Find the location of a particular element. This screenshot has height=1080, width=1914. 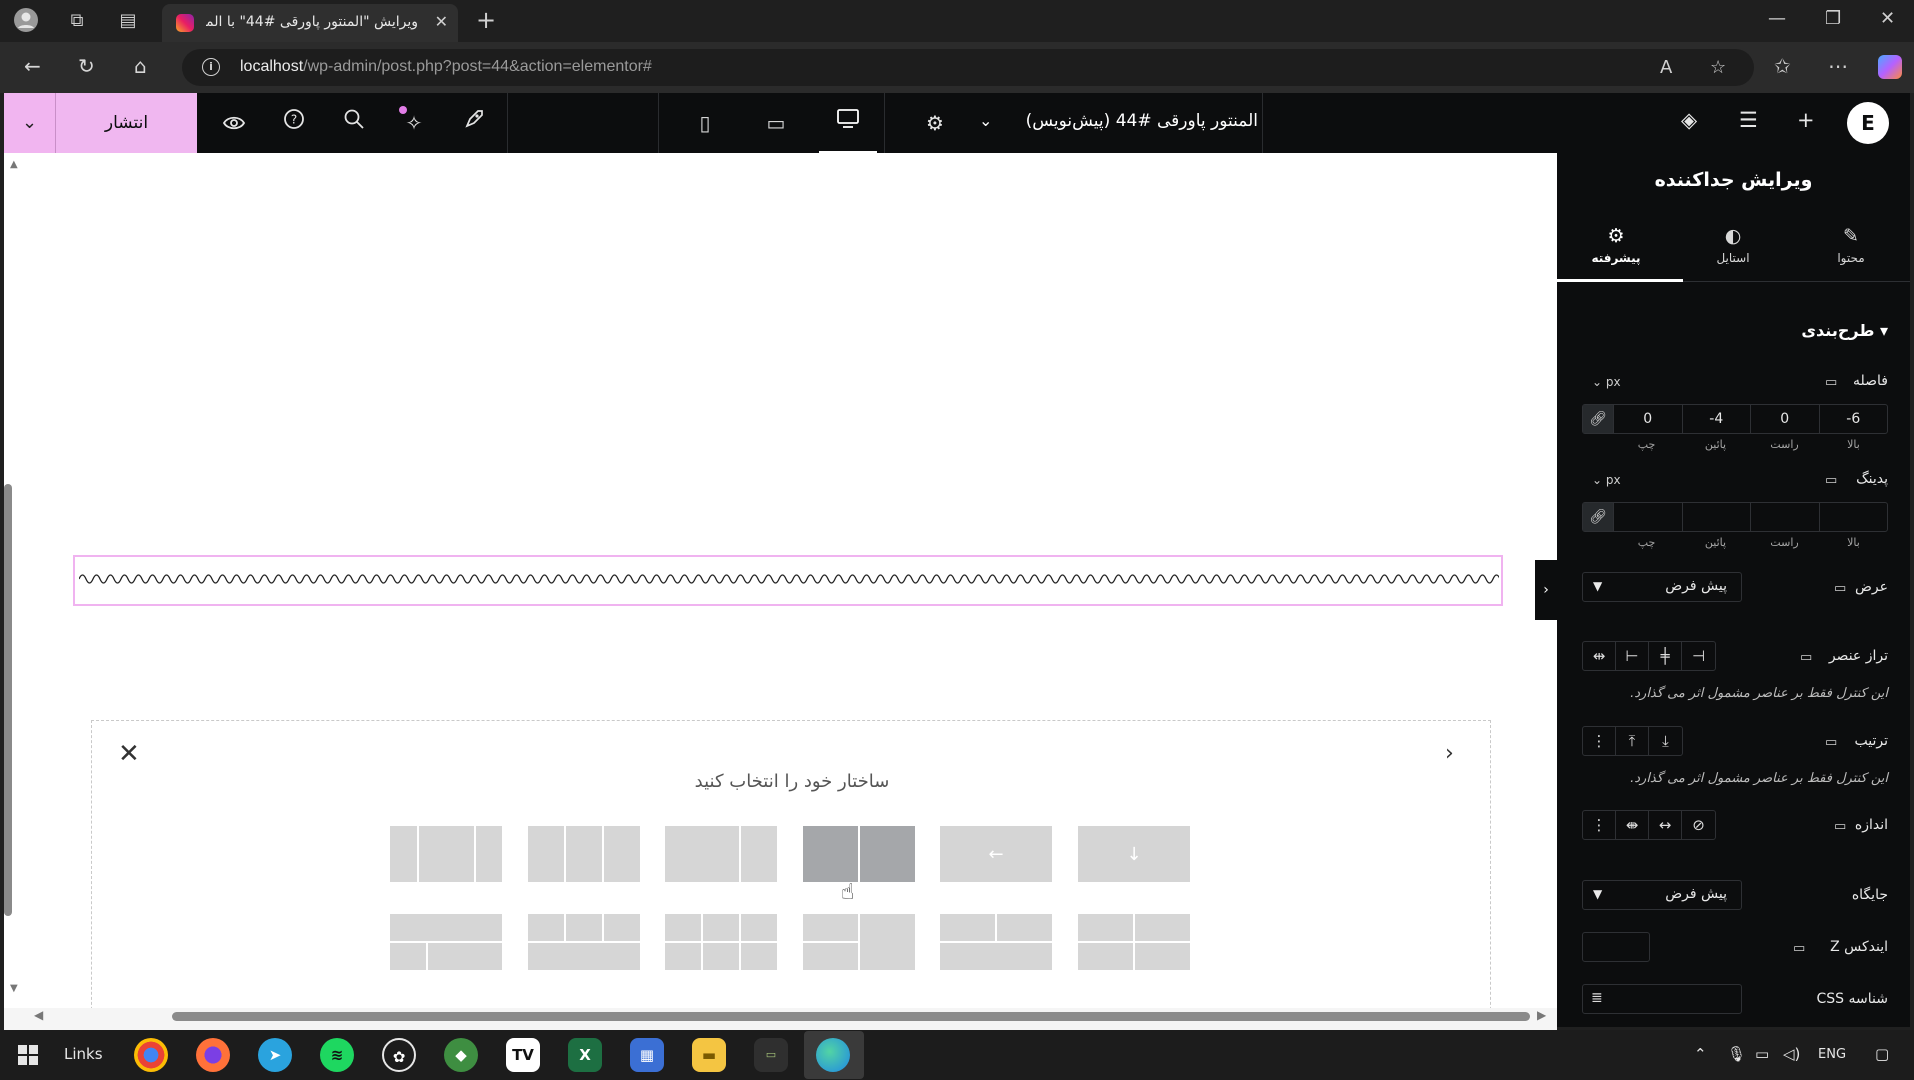

shrink-icon: ⇼ is located at coordinates (1632, 825).